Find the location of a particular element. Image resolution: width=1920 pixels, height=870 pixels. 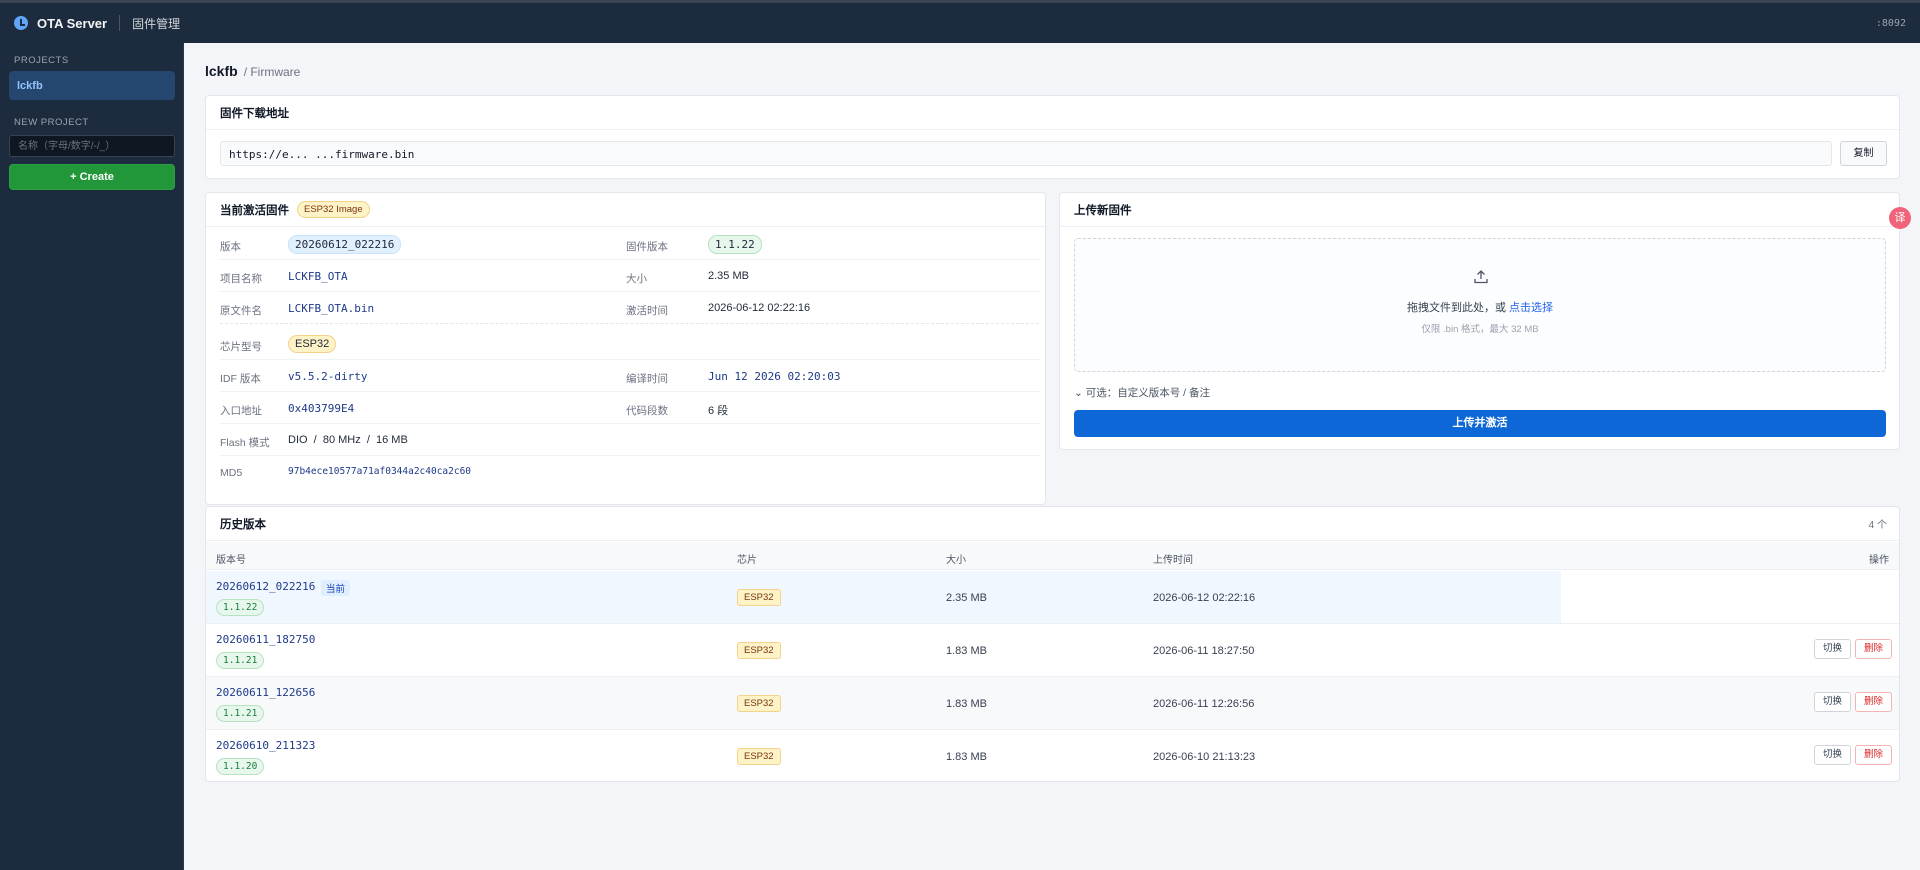

entry-address-label: 入口地址 is located at coordinates (241, 411).